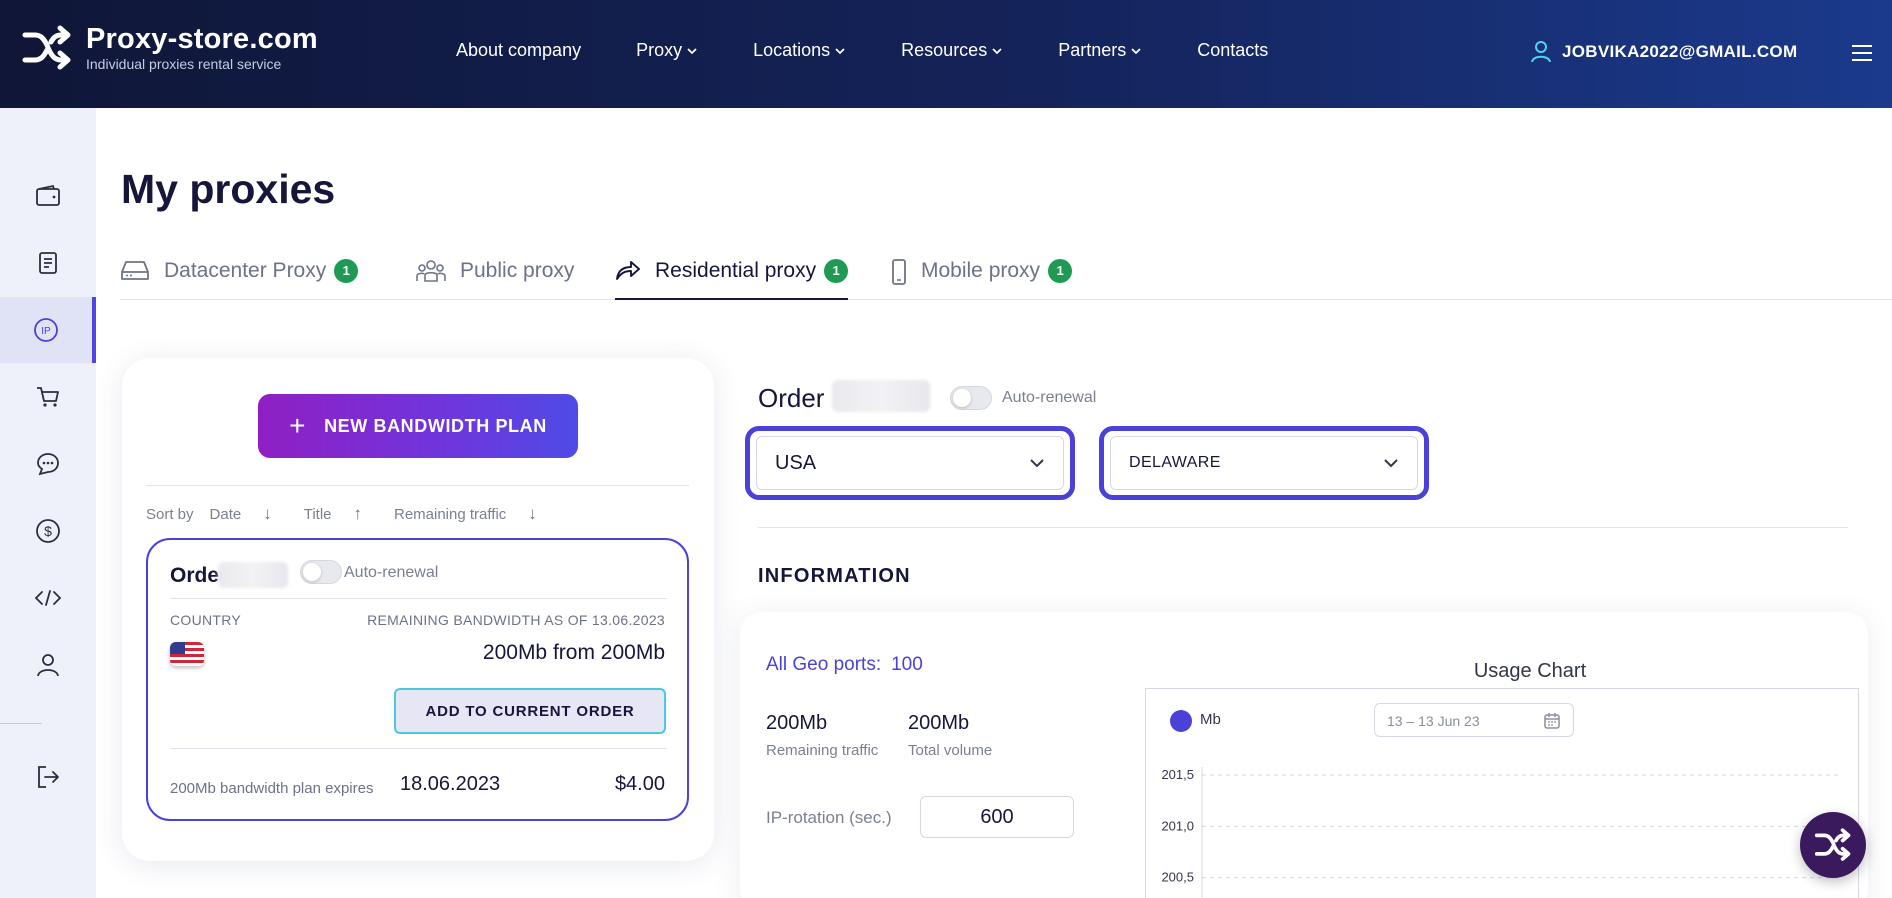  Describe the element at coordinates (736, 270) in the screenshot. I see `tab-residential-label: Residential proxy` at that location.